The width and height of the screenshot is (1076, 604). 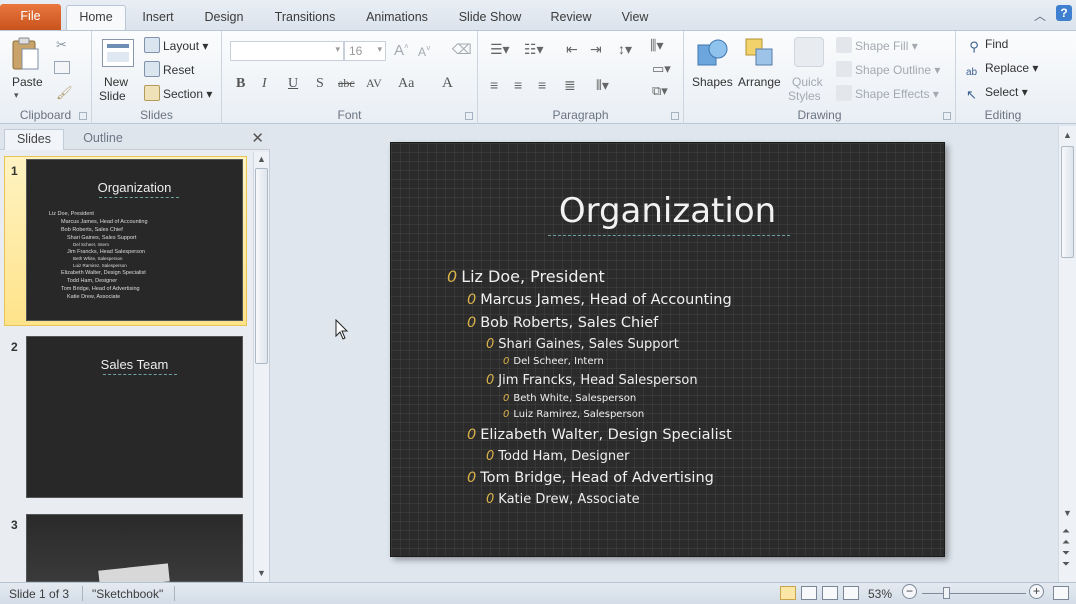 I want to click on reset-button: Reset, so click(x=169, y=69).